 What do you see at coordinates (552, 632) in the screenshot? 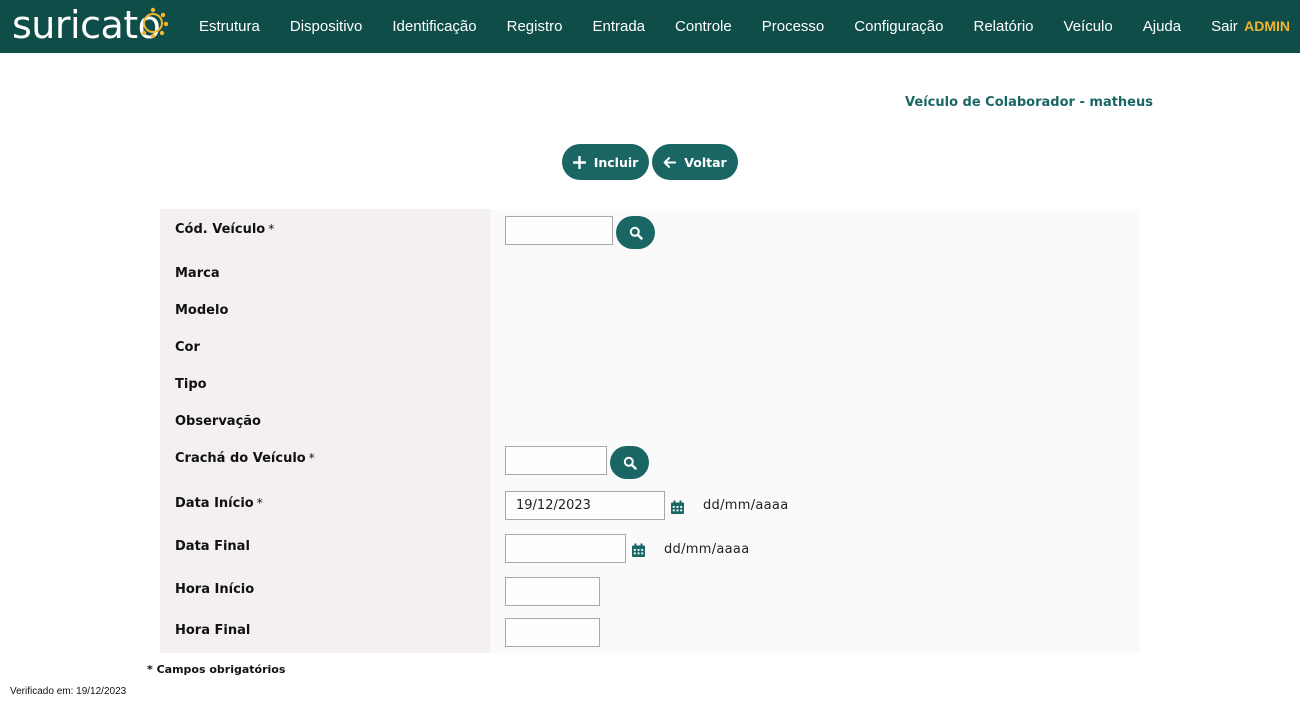
I see `hora-final-input` at bounding box center [552, 632].